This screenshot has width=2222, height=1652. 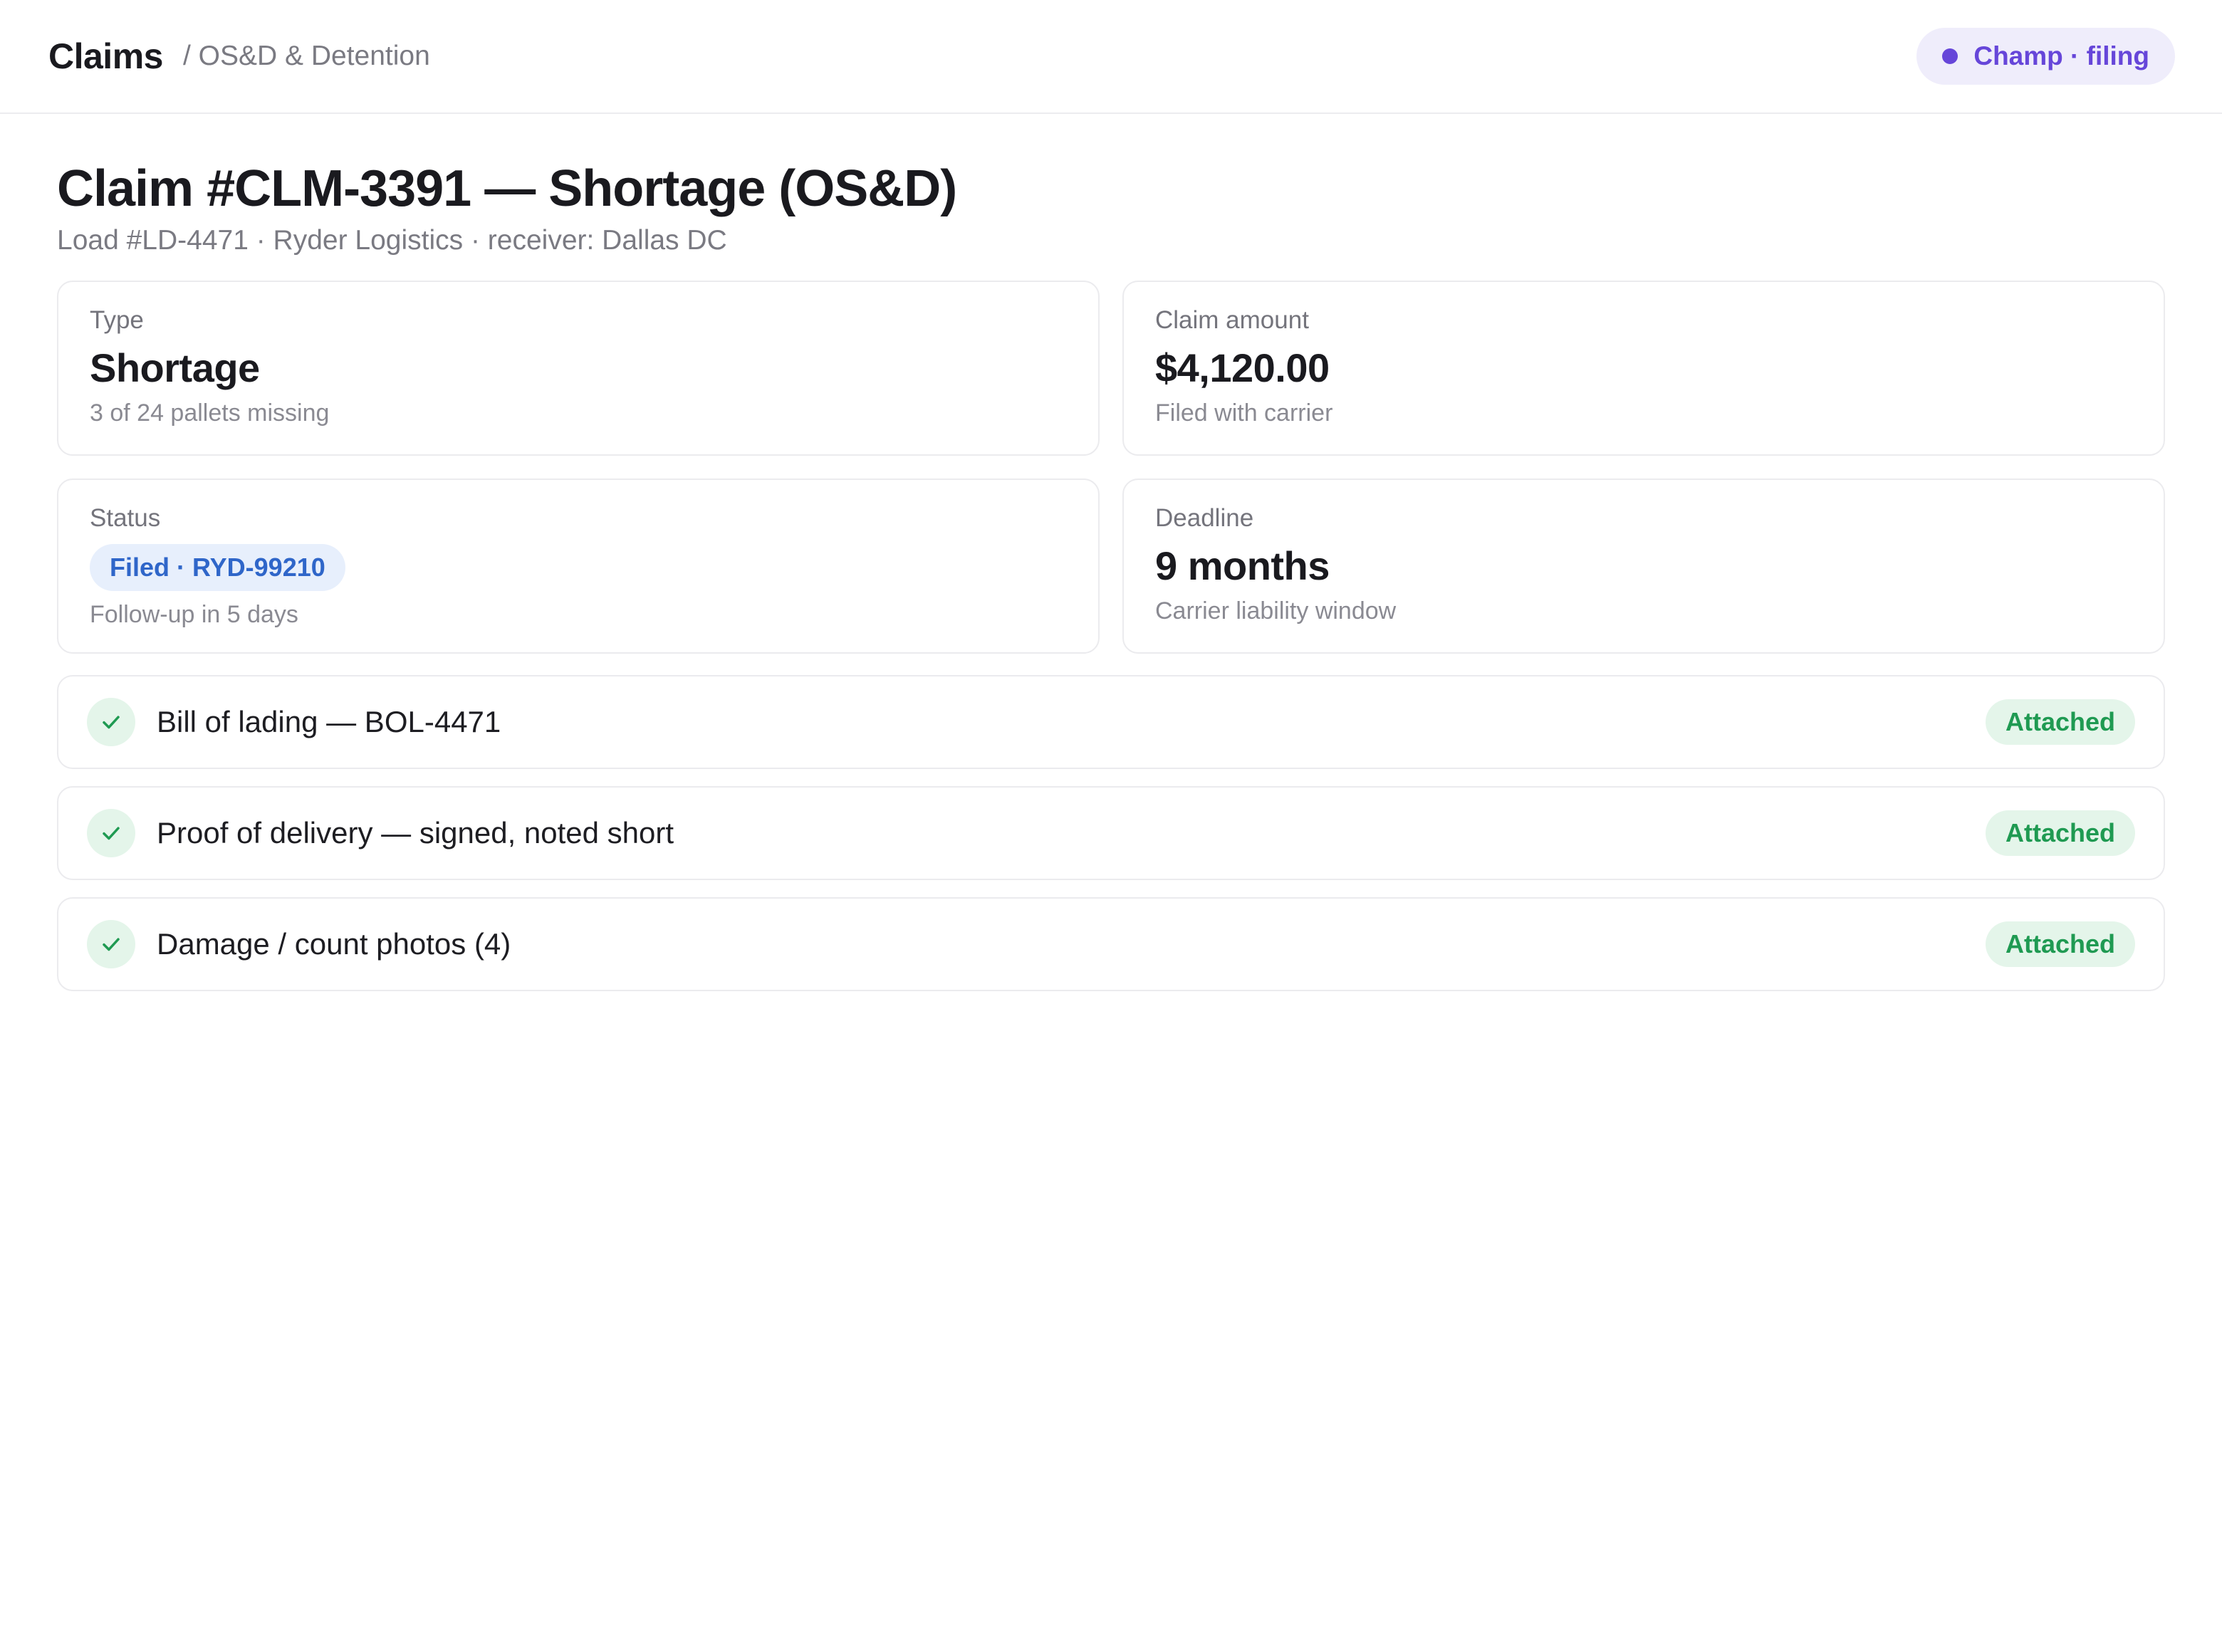 What do you see at coordinates (2061, 56) in the screenshot?
I see `agent-status-label: Champ · filing` at bounding box center [2061, 56].